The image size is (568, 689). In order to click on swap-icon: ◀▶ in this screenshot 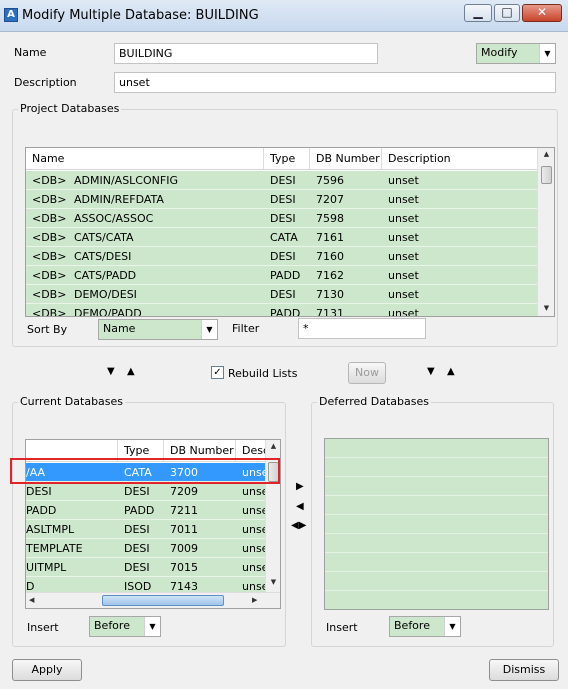, I will do `click(298, 525)`.